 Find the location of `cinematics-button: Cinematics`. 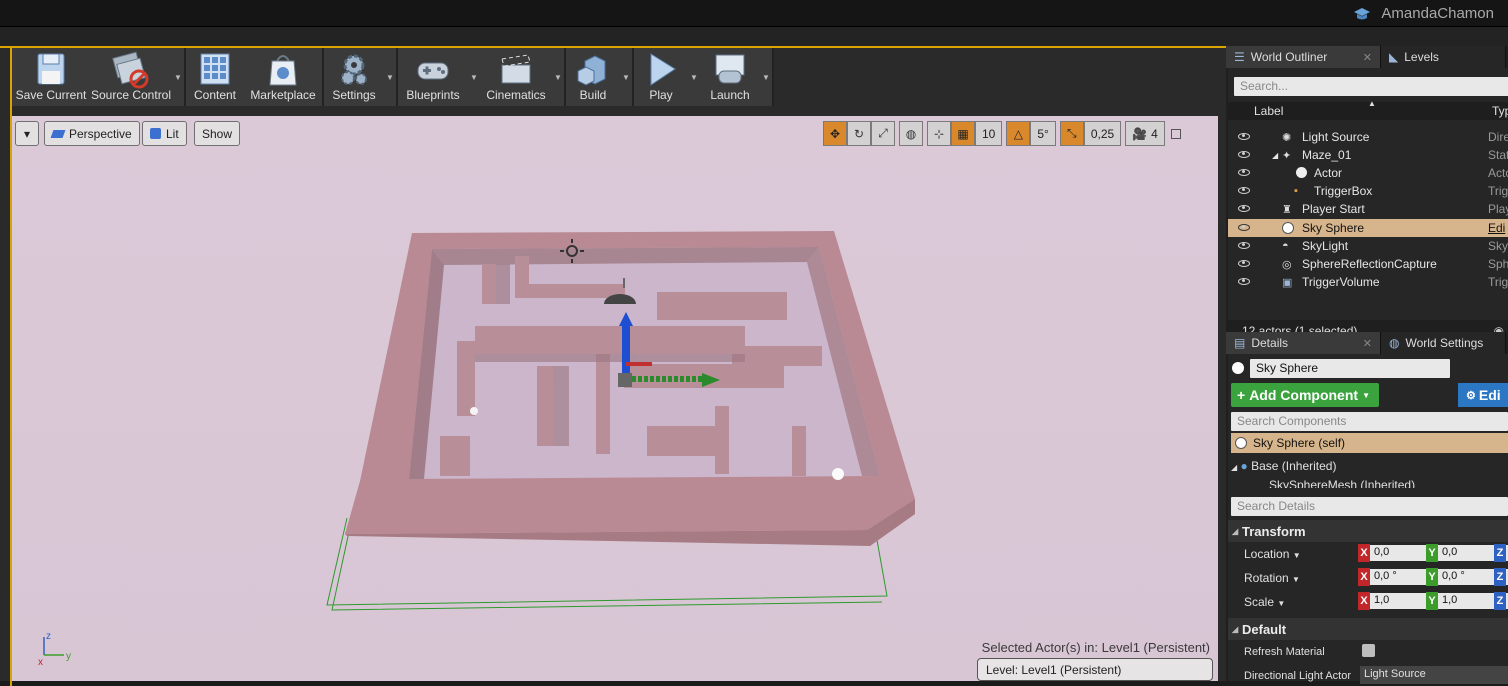

cinematics-button: Cinematics is located at coordinates (516, 77).